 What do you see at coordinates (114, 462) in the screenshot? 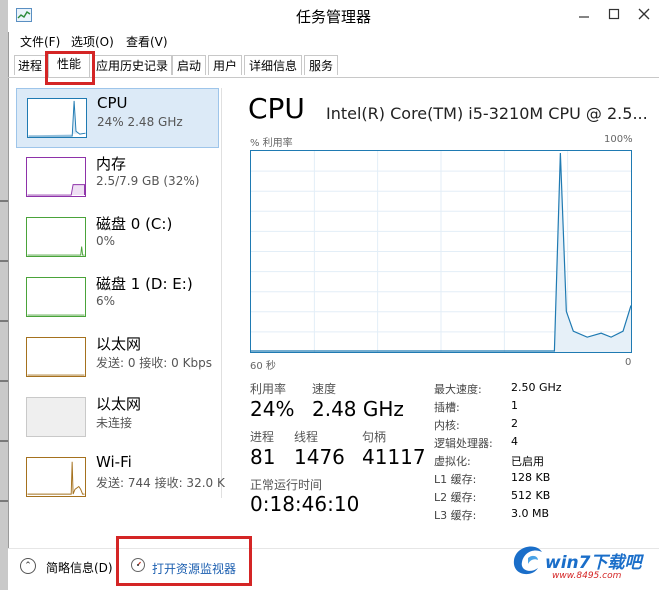
I see `resource-title: Wi-Fi` at bounding box center [114, 462].